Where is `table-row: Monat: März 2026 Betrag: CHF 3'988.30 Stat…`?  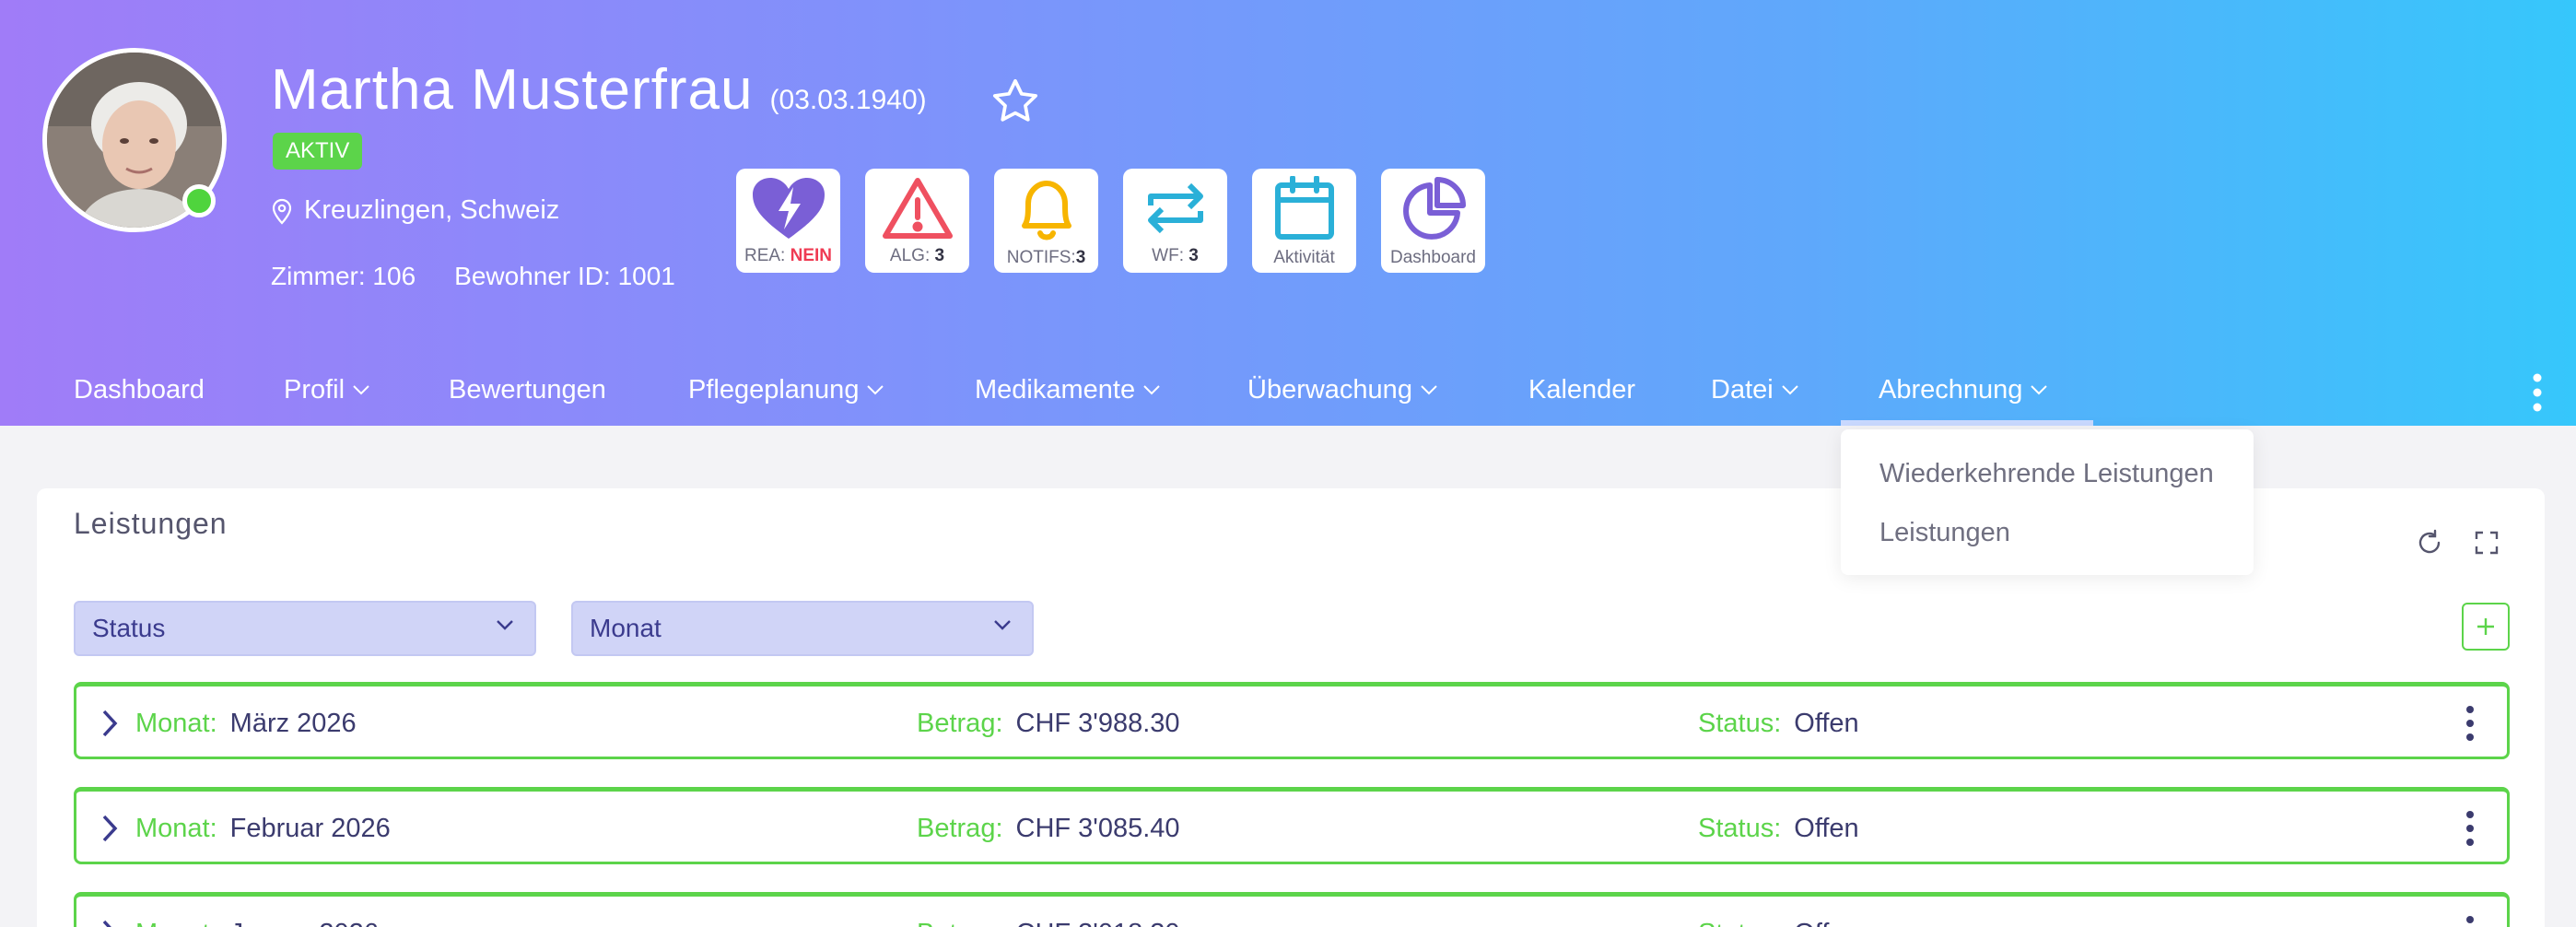 table-row: Monat: März 2026 Betrag: CHF 3'988.30 Stat… is located at coordinates (1292, 720).